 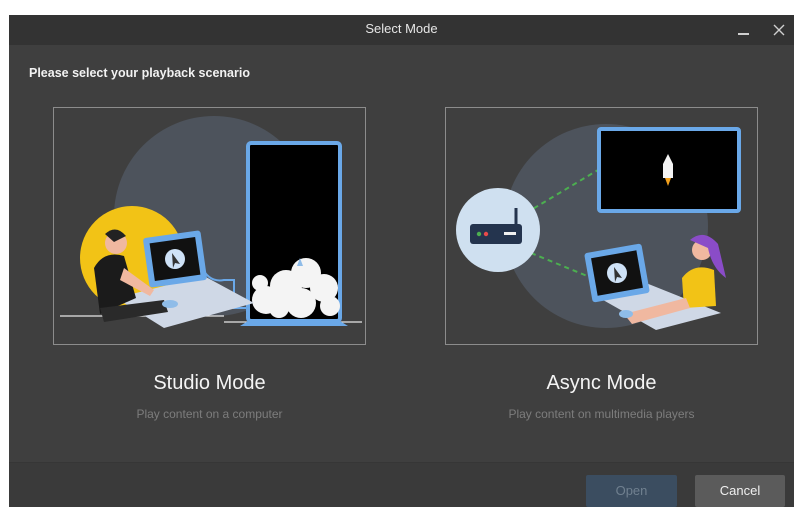 I want to click on studio-mode-description: Play content on a computer, so click(x=209, y=414).